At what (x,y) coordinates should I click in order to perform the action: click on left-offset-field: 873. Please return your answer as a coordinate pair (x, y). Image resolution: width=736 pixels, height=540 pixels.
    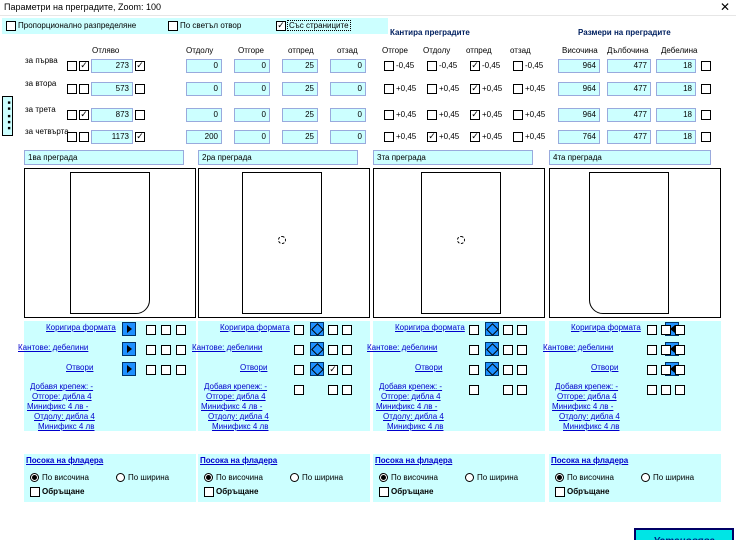
    Looking at the image, I should click on (112, 115).